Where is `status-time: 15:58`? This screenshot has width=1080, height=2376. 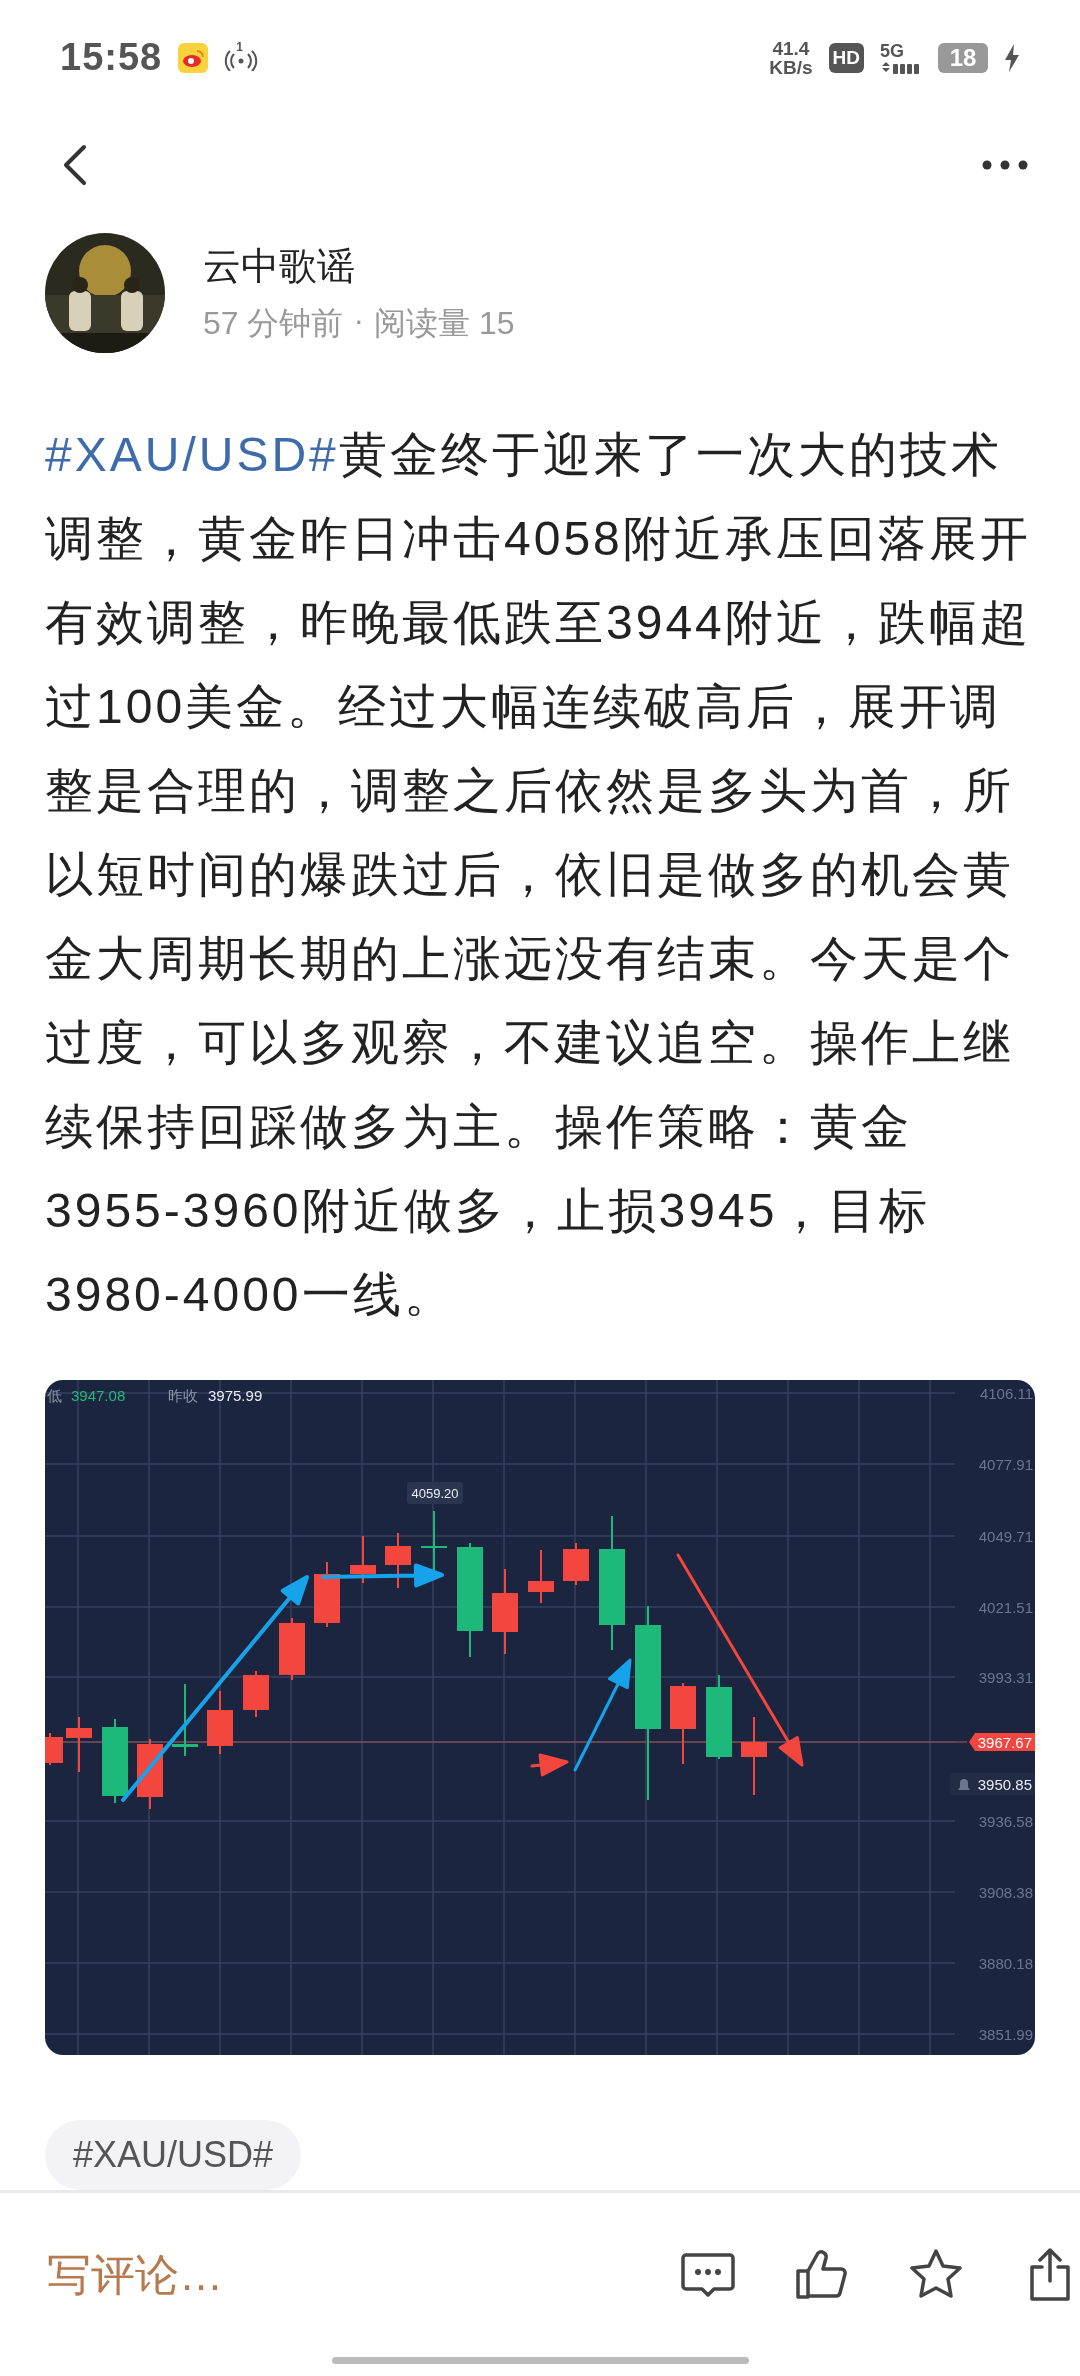 status-time: 15:58 is located at coordinates (111, 57).